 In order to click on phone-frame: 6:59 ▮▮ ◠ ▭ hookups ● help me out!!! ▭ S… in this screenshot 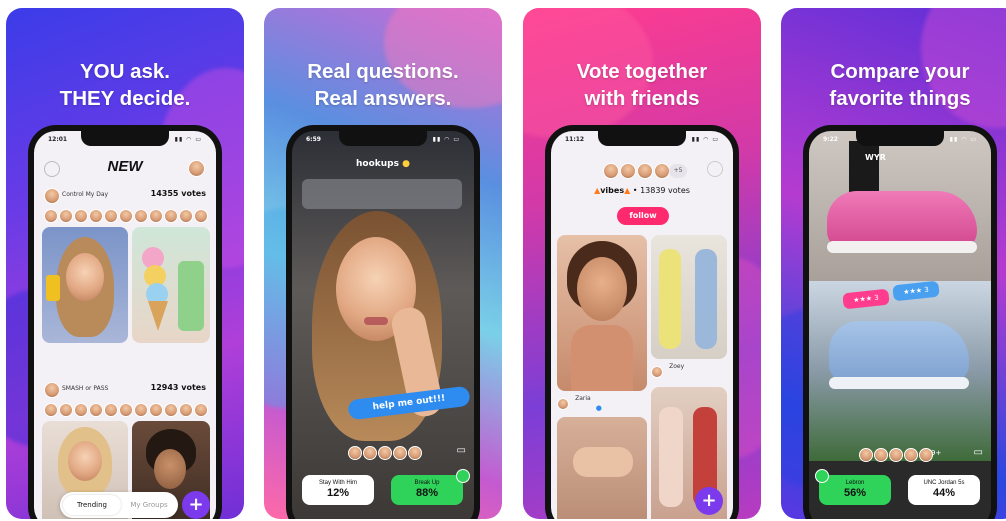, I will do `click(383, 322)`.